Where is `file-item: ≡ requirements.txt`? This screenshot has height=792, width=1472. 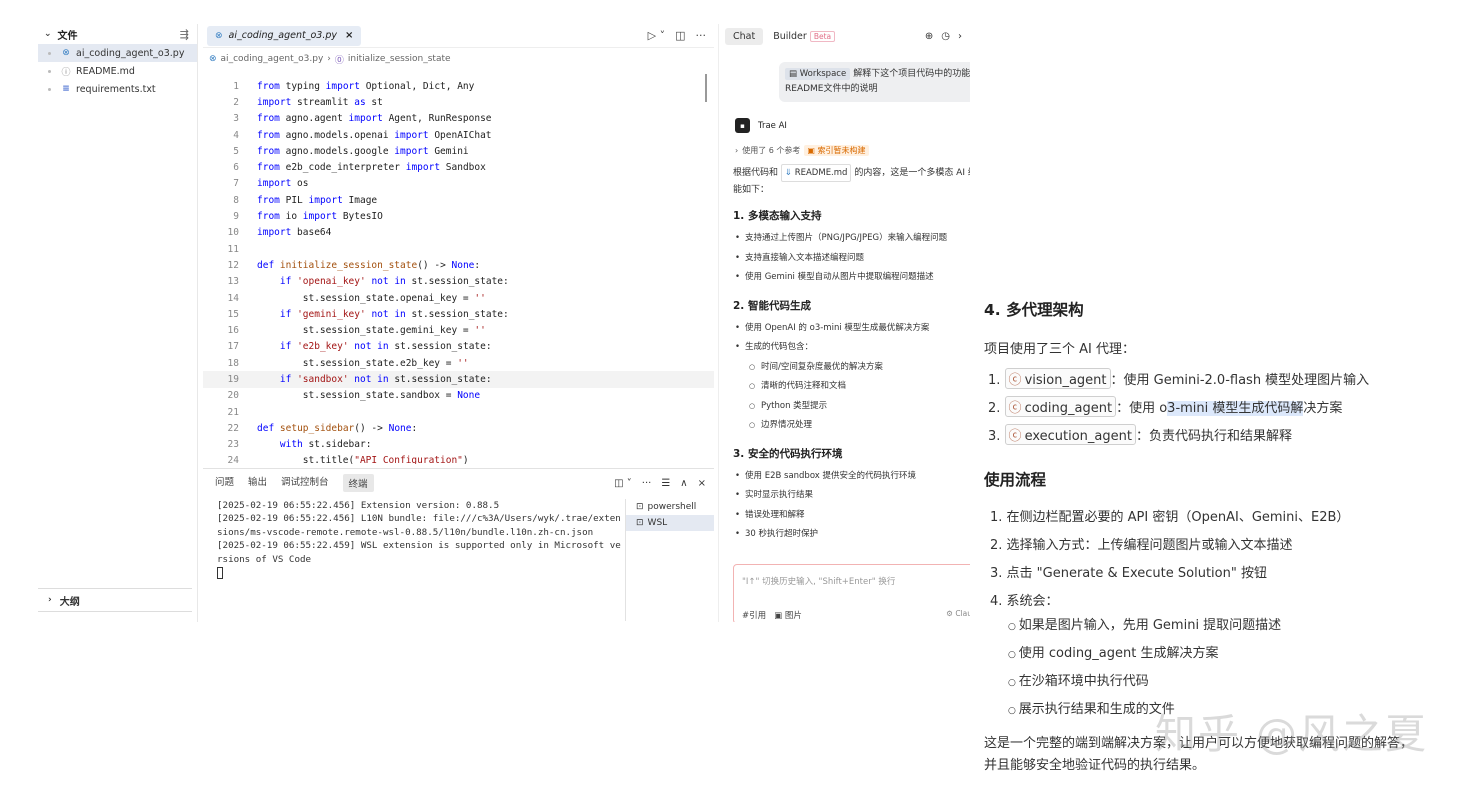
file-item: ≡ requirements.txt is located at coordinates (117, 89).